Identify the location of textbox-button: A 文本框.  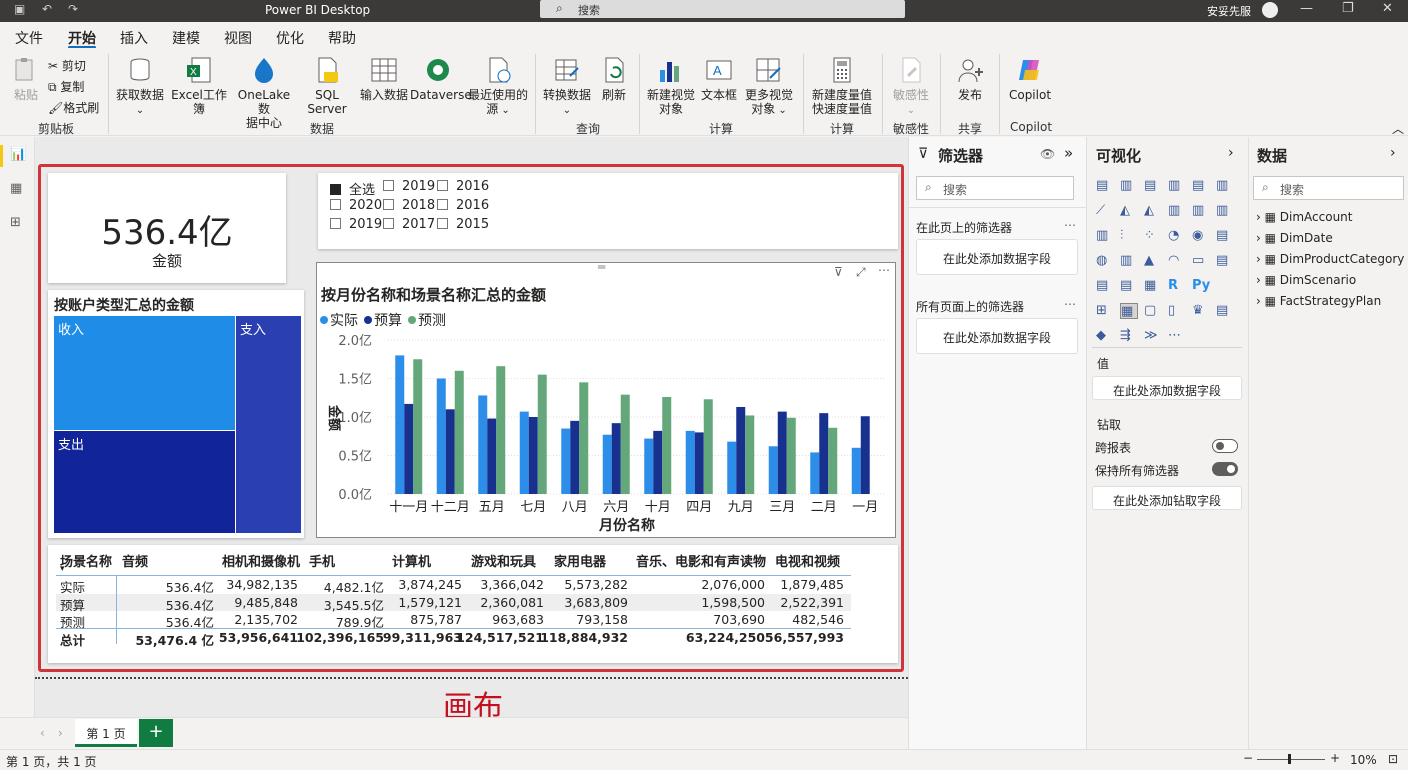
(719, 79).